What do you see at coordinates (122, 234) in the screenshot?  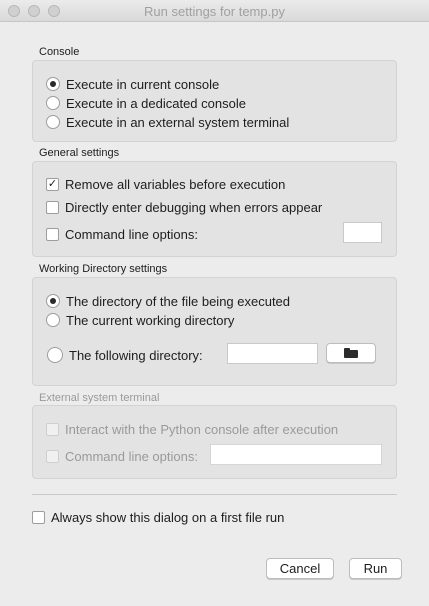 I see `general-cmdline-option: Command line options:` at bounding box center [122, 234].